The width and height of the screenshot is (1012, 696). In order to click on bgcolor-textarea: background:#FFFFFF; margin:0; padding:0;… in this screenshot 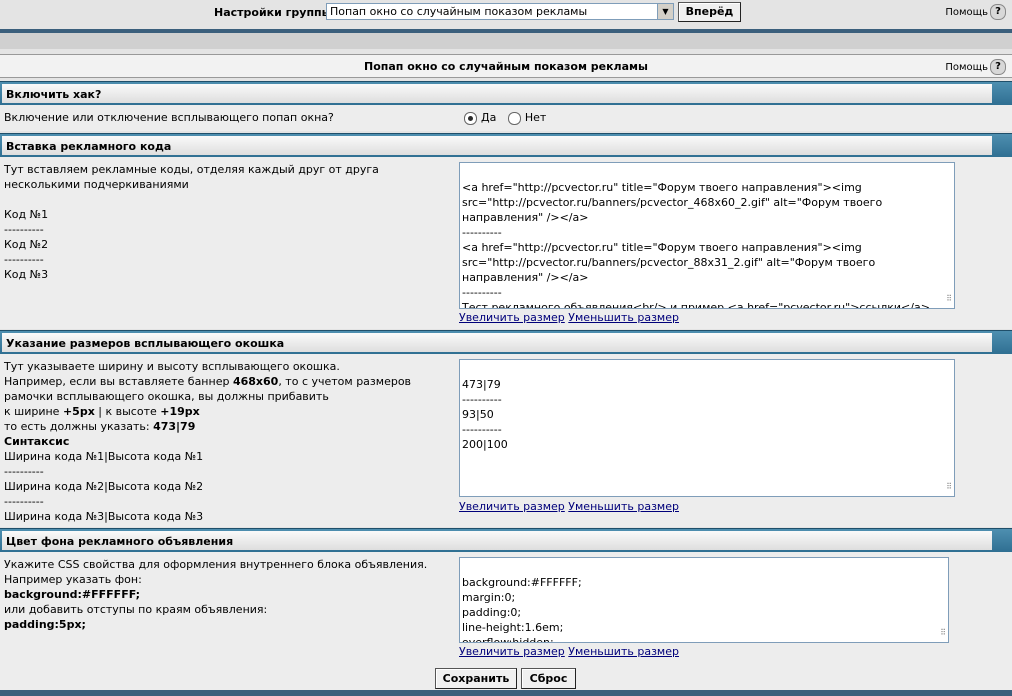, I will do `click(704, 600)`.